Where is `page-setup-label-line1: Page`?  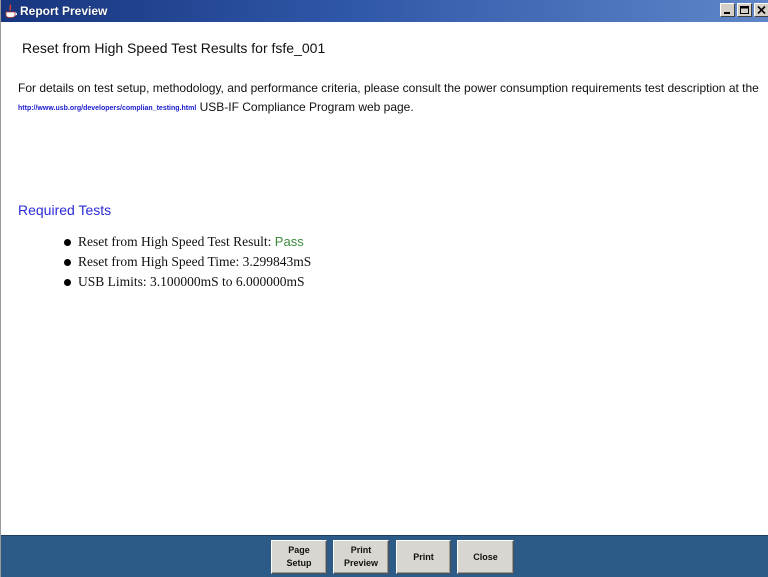
page-setup-label-line1: Page is located at coordinates (299, 550).